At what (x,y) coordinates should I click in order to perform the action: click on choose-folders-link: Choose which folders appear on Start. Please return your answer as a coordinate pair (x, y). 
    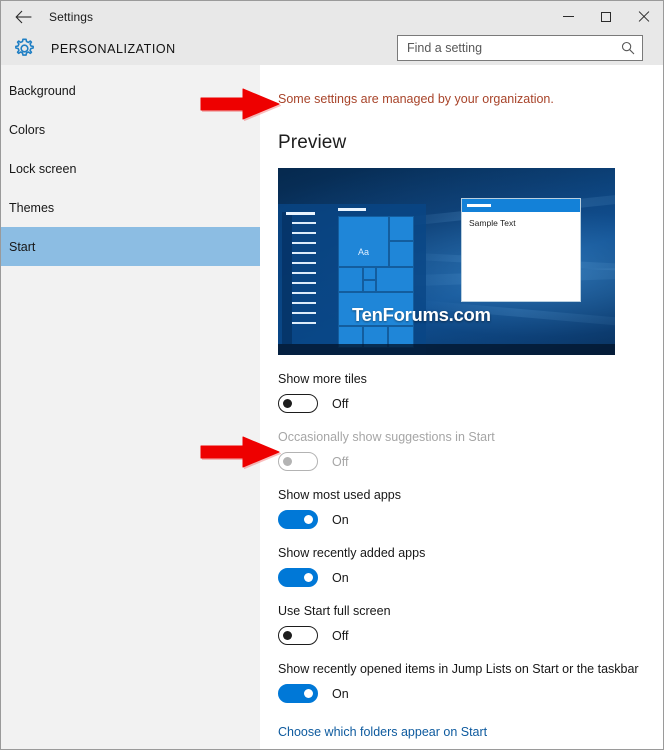
    Looking at the image, I should click on (382, 732).